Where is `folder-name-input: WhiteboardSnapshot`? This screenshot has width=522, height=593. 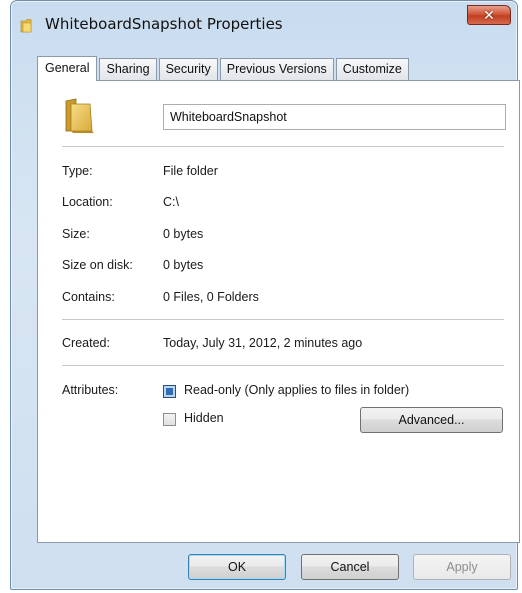
folder-name-input: WhiteboardSnapshot is located at coordinates (334, 117).